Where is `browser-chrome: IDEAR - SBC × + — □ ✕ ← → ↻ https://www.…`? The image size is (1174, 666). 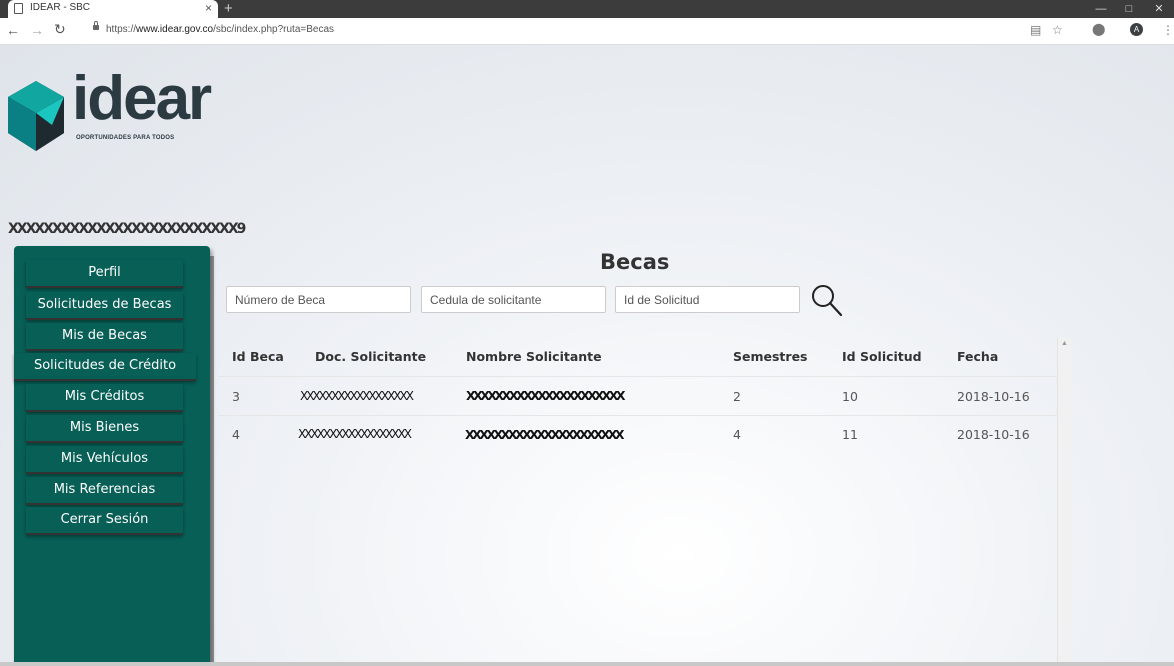 browser-chrome: IDEAR - SBC × + — □ ✕ ← → ↻ https://www.… is located at coordinates (587, 22).